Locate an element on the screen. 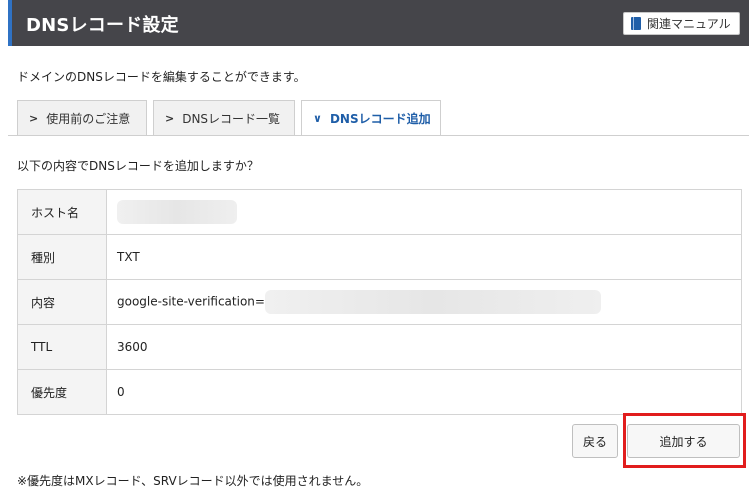 Image resolution: width=749 pixels, height=503 pixels. add-button: 追加する is located at coordinates (683, 441).